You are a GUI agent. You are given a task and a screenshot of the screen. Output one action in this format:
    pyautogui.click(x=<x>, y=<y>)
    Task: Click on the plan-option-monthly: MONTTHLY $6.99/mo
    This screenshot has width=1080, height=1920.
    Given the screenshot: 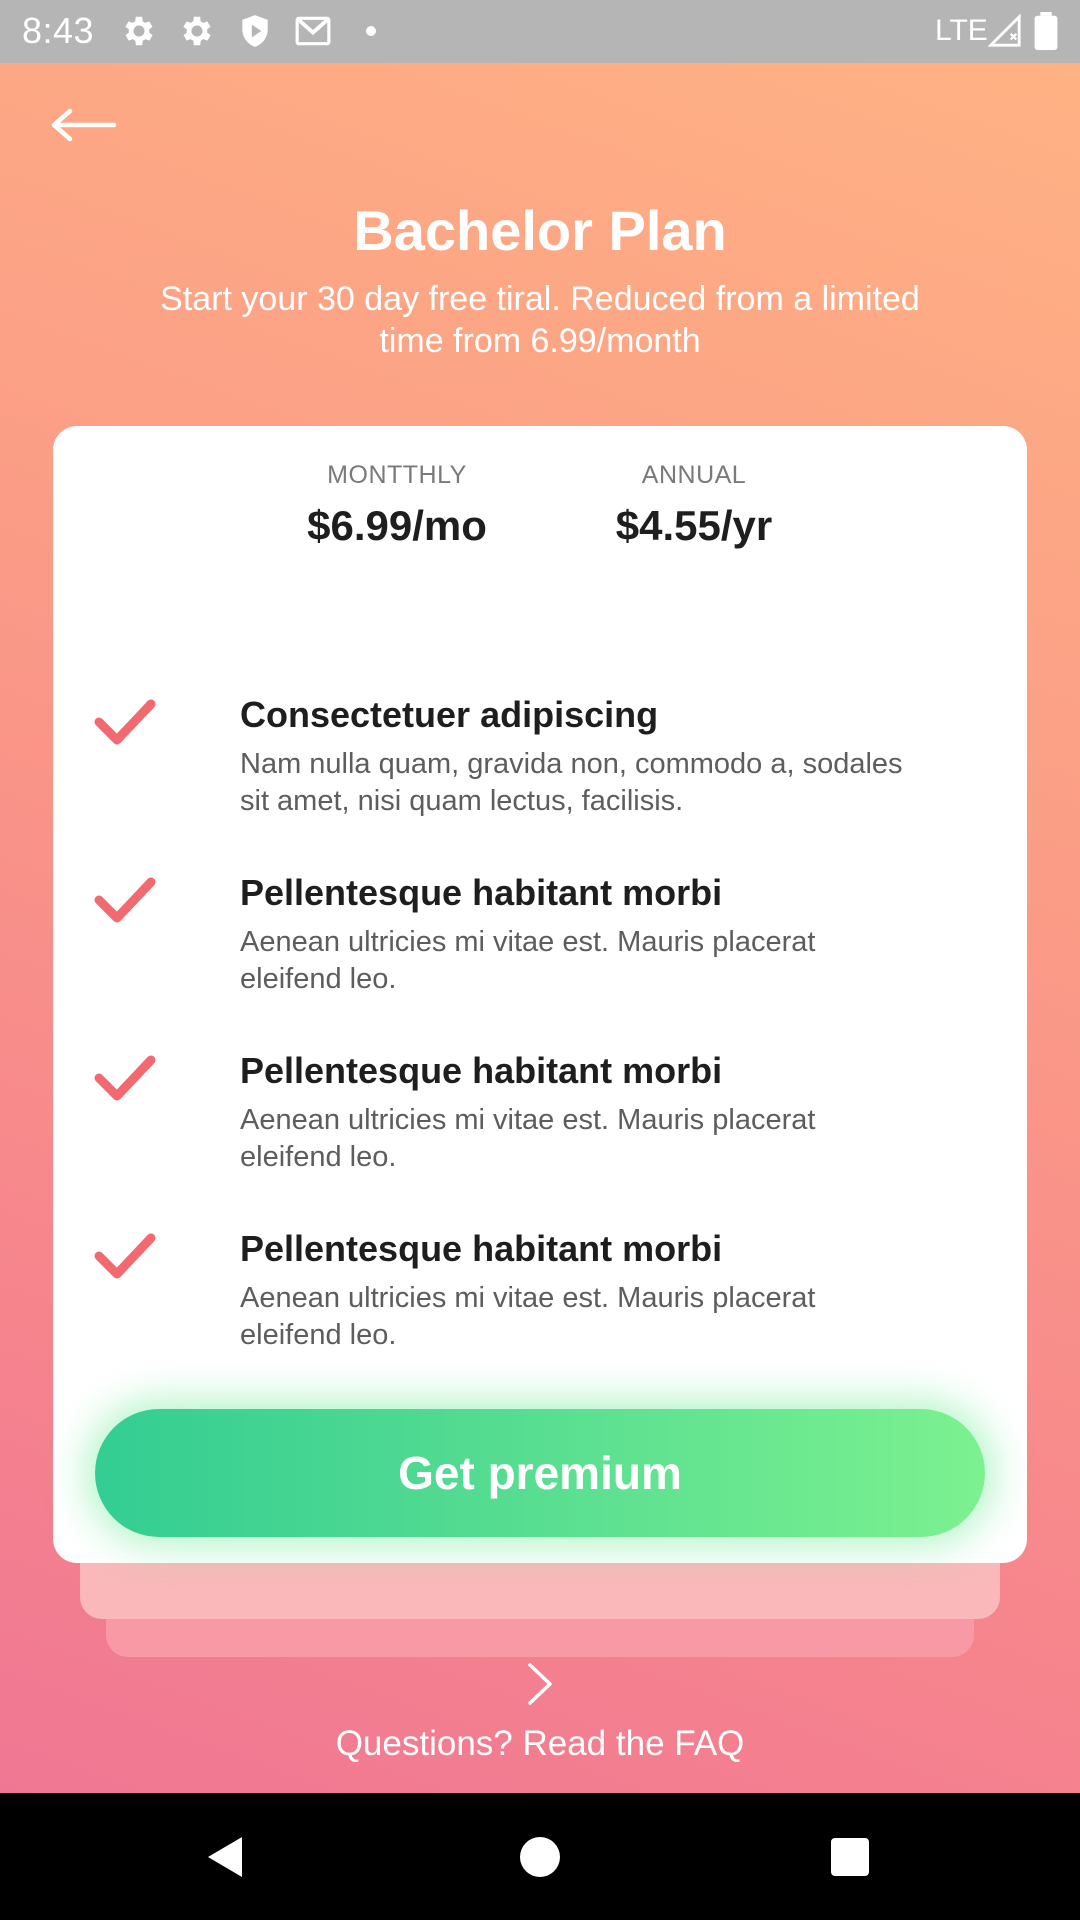 What is the action you would take?
    pyautogui.click(x=397, y=505)
    